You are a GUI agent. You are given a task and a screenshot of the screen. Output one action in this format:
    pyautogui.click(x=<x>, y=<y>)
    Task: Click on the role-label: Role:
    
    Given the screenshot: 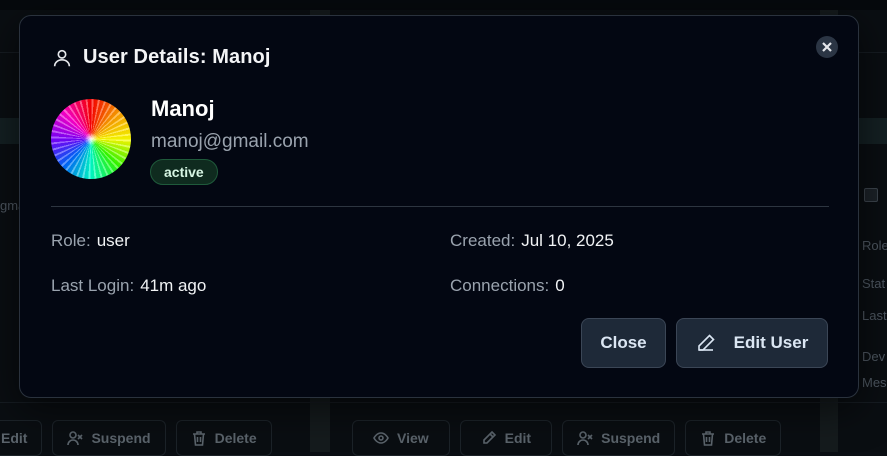 What is the action you would take?
    pyautogui.click(x=71, y=240)
    